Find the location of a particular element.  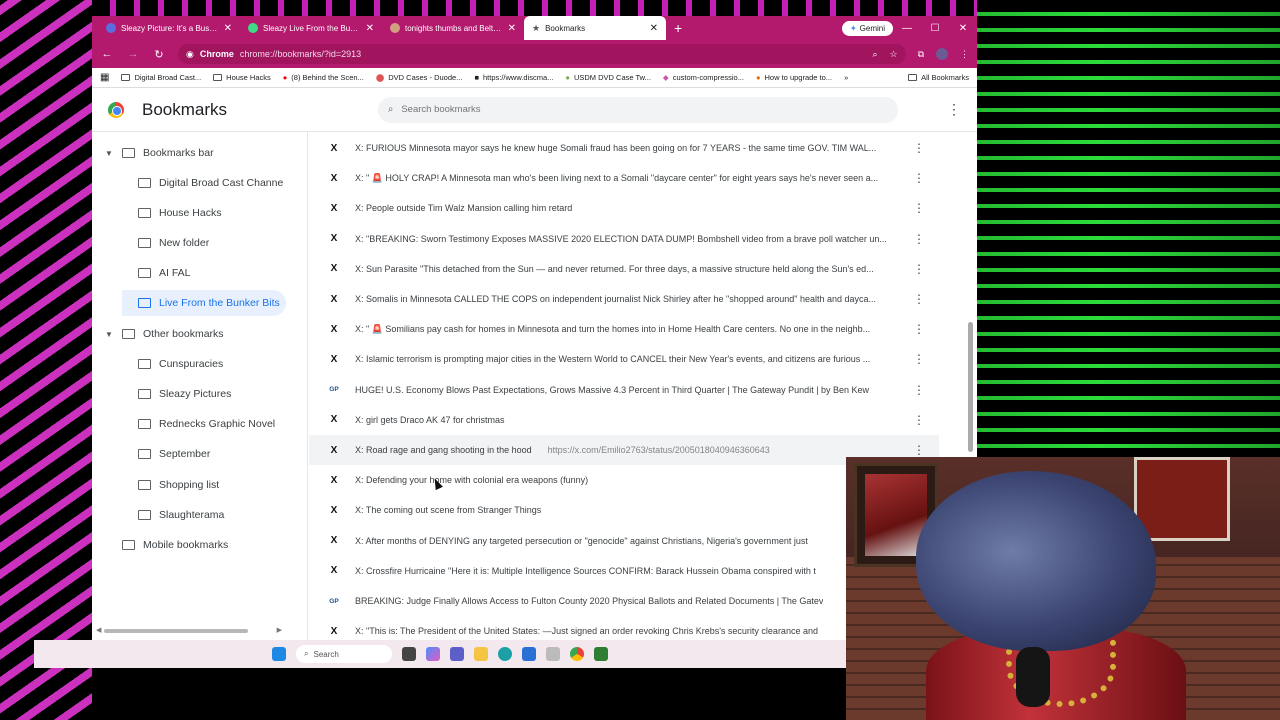

minimize-icon: — is located at coordinates (907, 28).